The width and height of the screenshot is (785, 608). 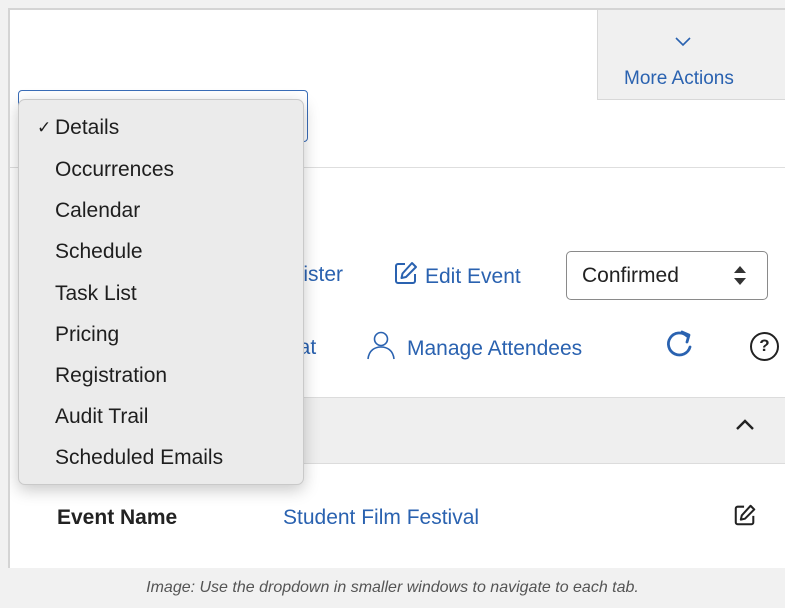 What do you see at coordinates (114, 170) in the screenshot?
I see `menu-item-occurrences: Occurrences` at bounding box center [114, 170].